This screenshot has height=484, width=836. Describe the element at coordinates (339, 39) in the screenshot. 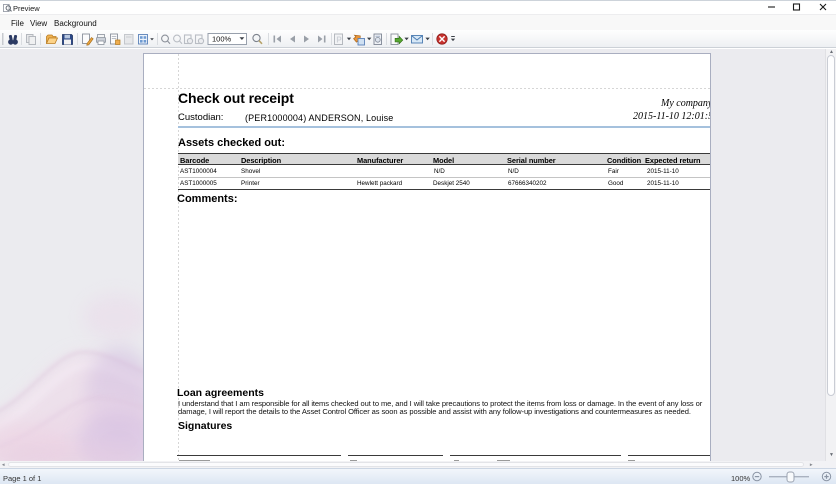

I see `svg-text: P` at that location.